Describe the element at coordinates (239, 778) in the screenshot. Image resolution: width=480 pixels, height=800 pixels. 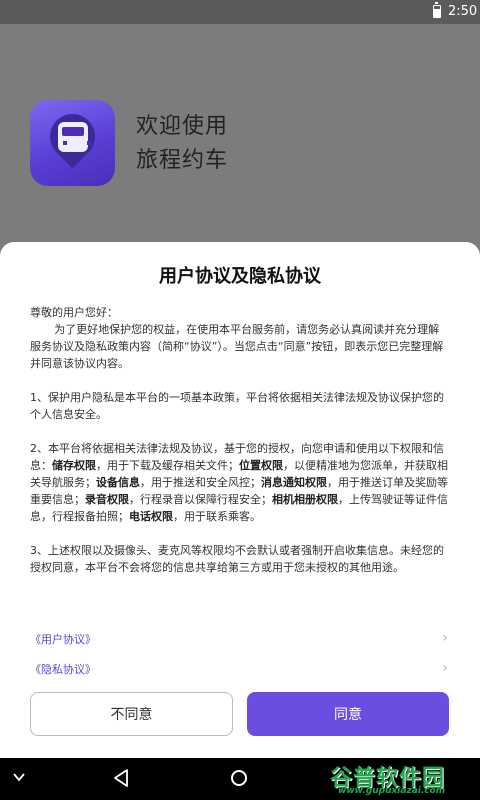
I see `home-icon` at that location.